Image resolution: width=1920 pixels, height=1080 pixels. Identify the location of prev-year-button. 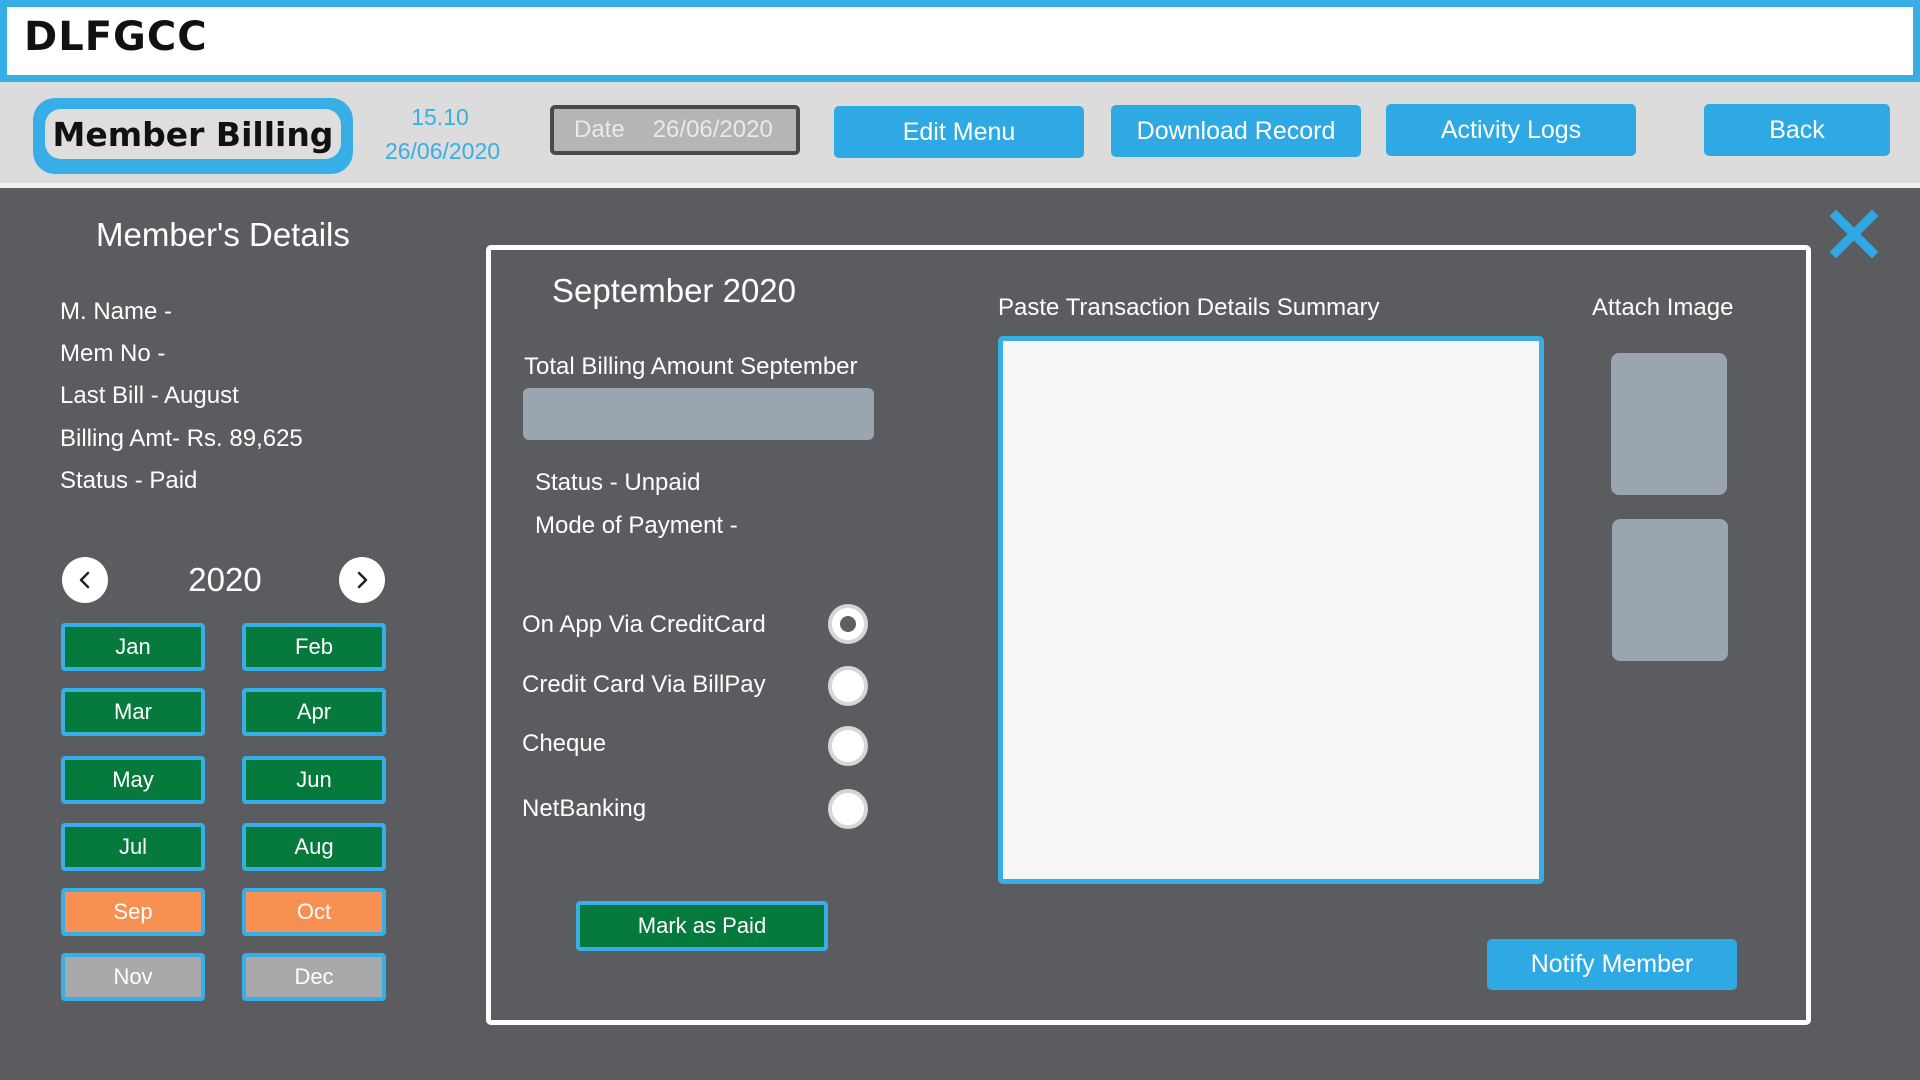
(85, 580).